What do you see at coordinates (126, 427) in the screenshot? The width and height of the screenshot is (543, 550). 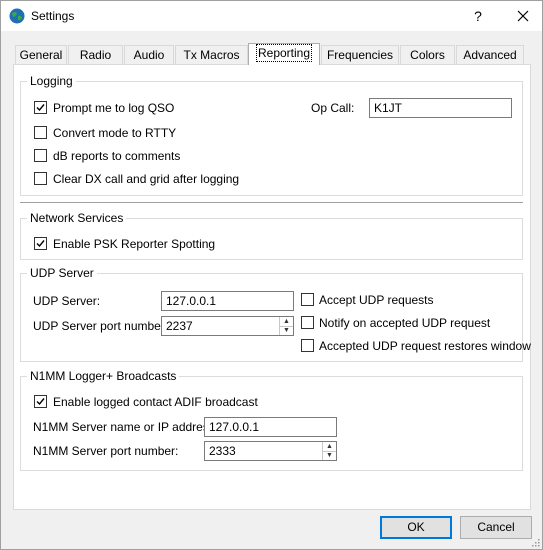 I see `n1mm-server-label: N1MM Server name or IP address:` at bounding box center [126, 427].